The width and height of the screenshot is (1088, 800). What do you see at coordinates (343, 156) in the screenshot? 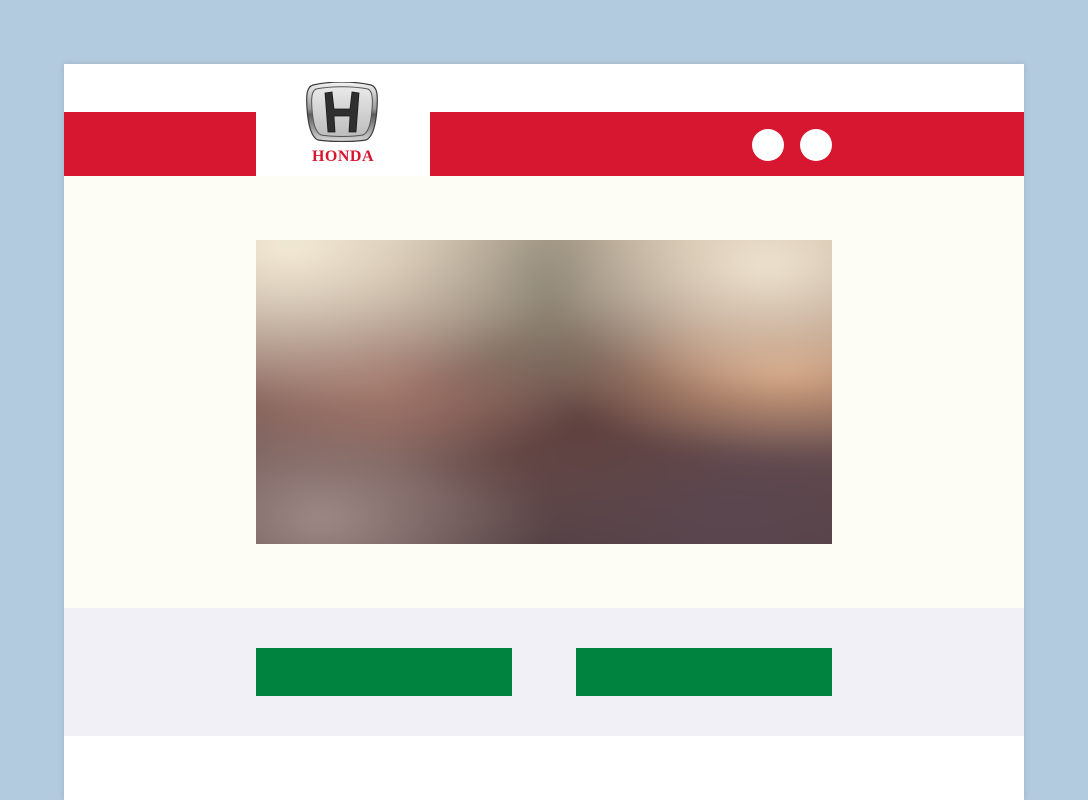
I see `brand-wordmark: HONDA` at bounding box center [343, 156].